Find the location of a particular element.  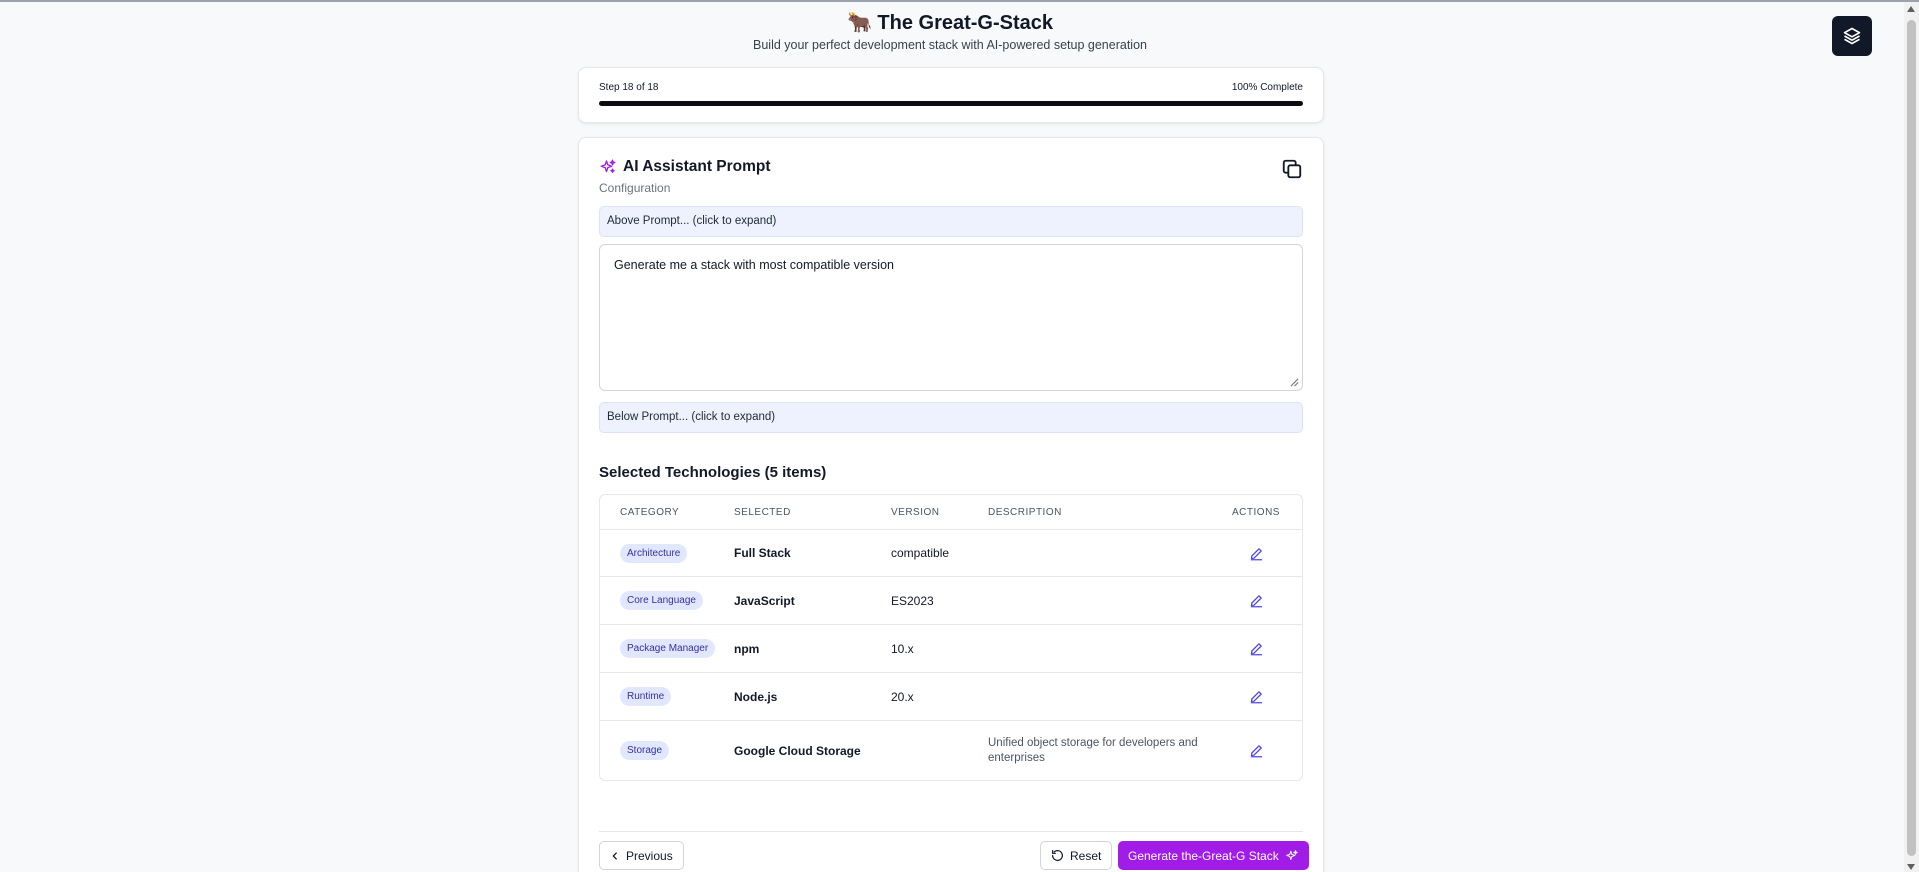

previous-label: Previous is located at coordinates (649, 855).